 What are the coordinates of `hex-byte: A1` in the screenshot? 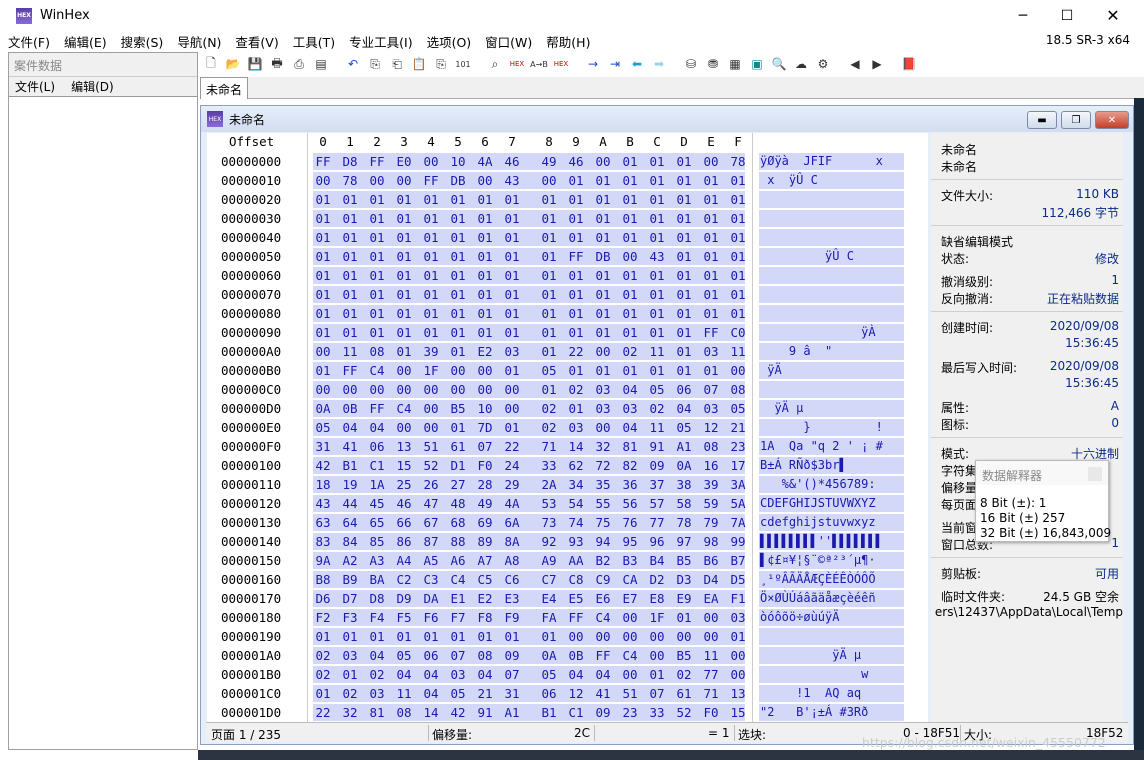 It's located at (684, 446).